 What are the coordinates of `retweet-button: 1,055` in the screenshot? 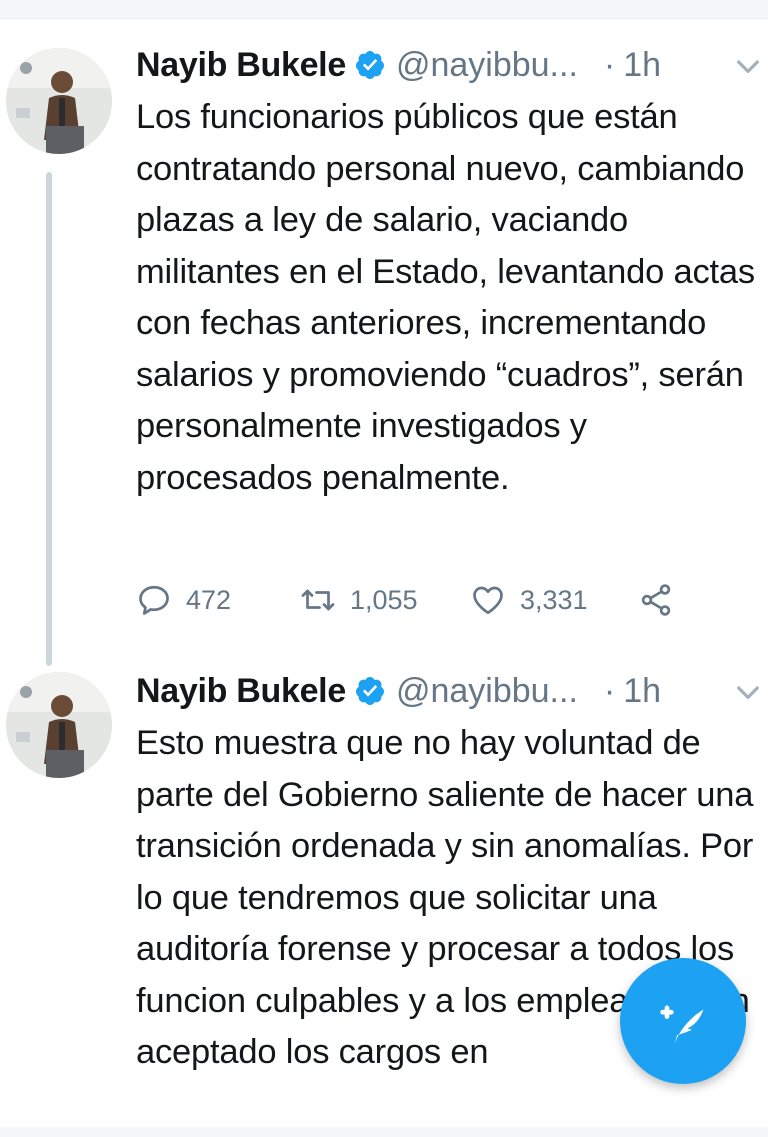 It's located at (359, 600).